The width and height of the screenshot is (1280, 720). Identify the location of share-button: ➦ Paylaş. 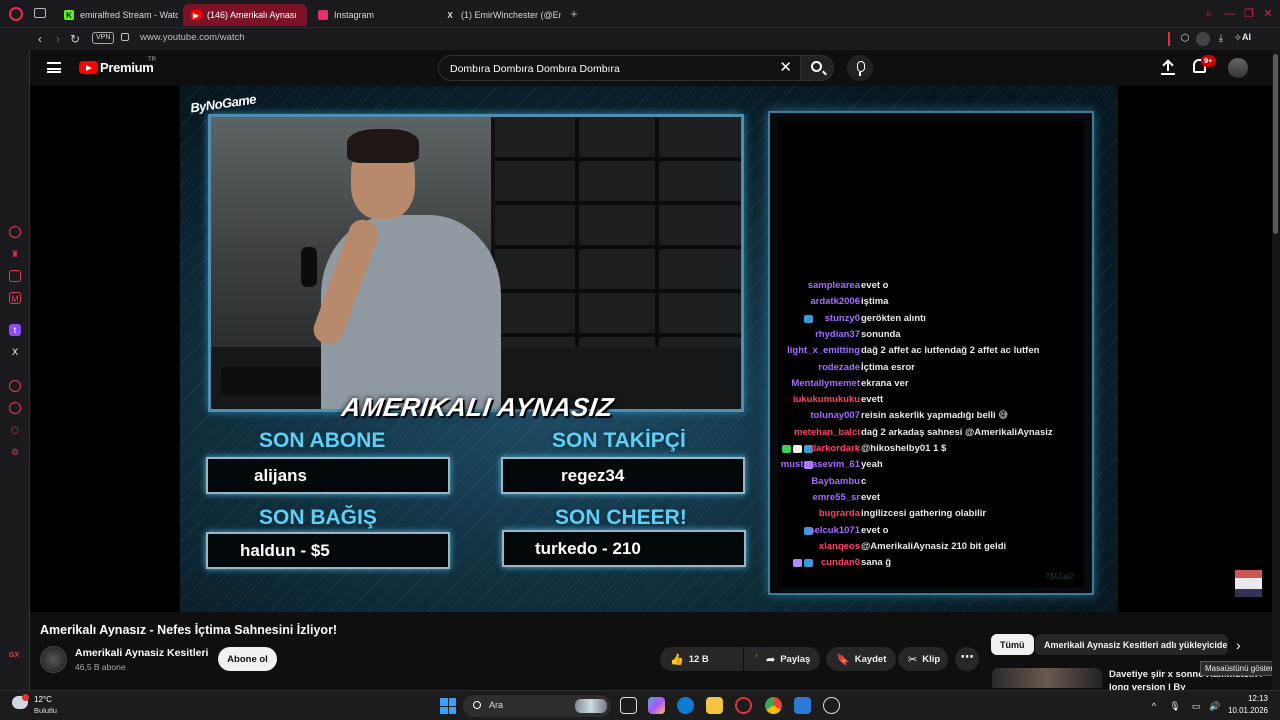
(788, 659).